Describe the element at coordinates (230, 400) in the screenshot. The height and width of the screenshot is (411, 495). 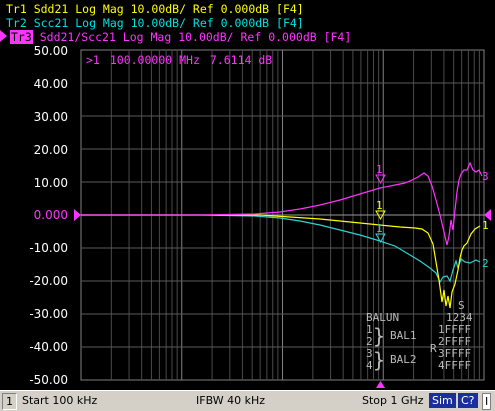
I see `if-bandwidth: IFBW 40 kHz` at that location.